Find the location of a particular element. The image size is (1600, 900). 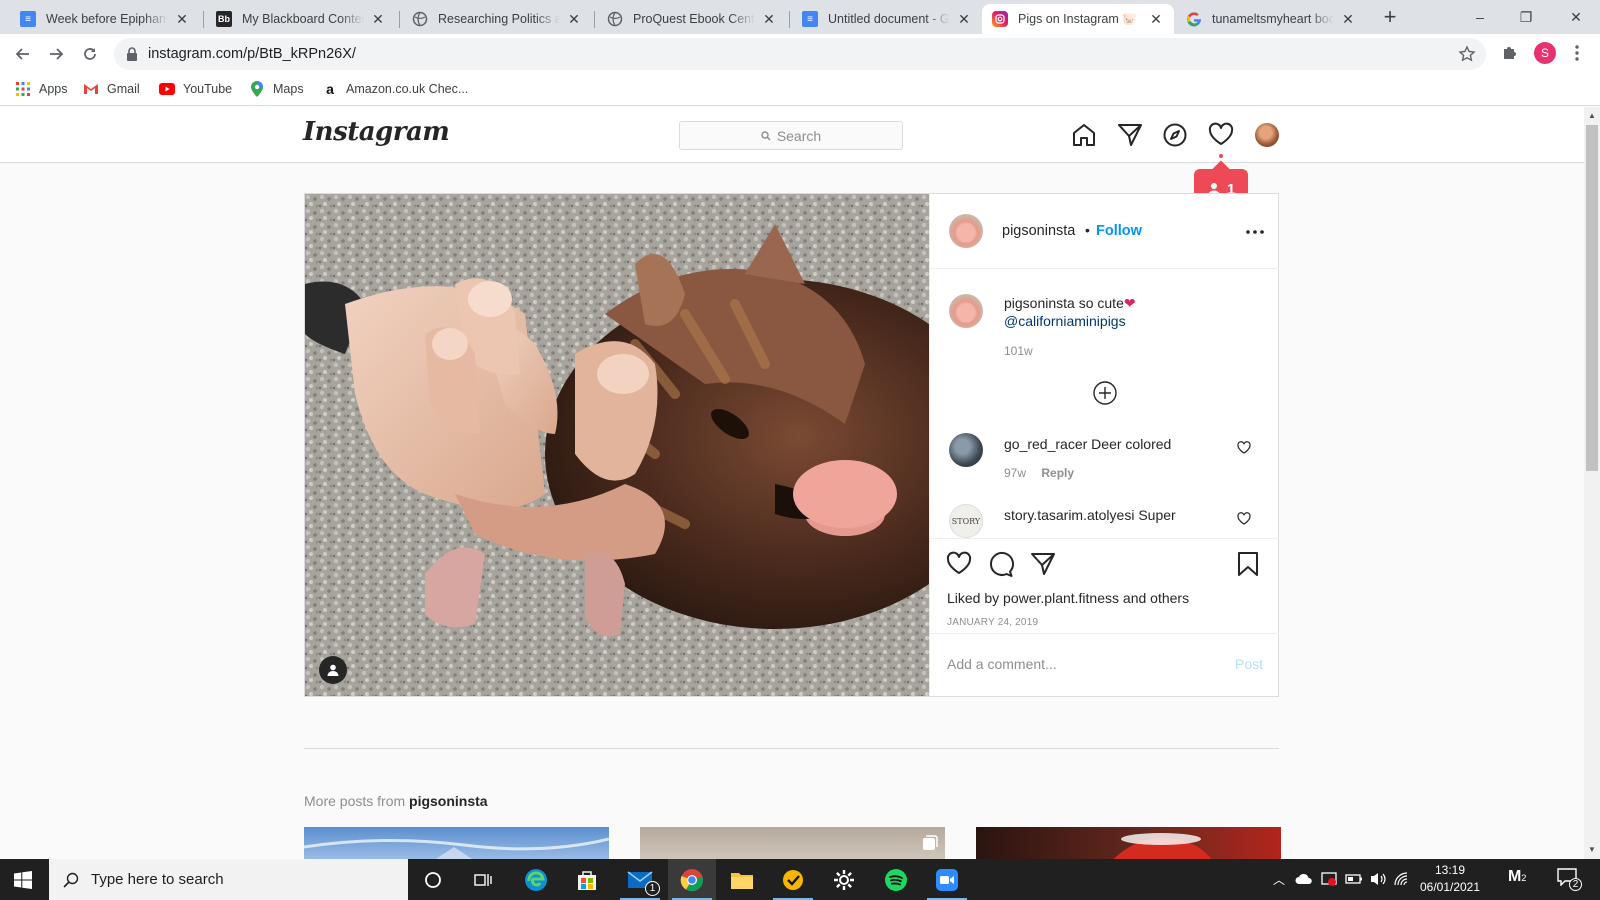

tab-title: Week before Epiphany is located at coordinates (107, 19).